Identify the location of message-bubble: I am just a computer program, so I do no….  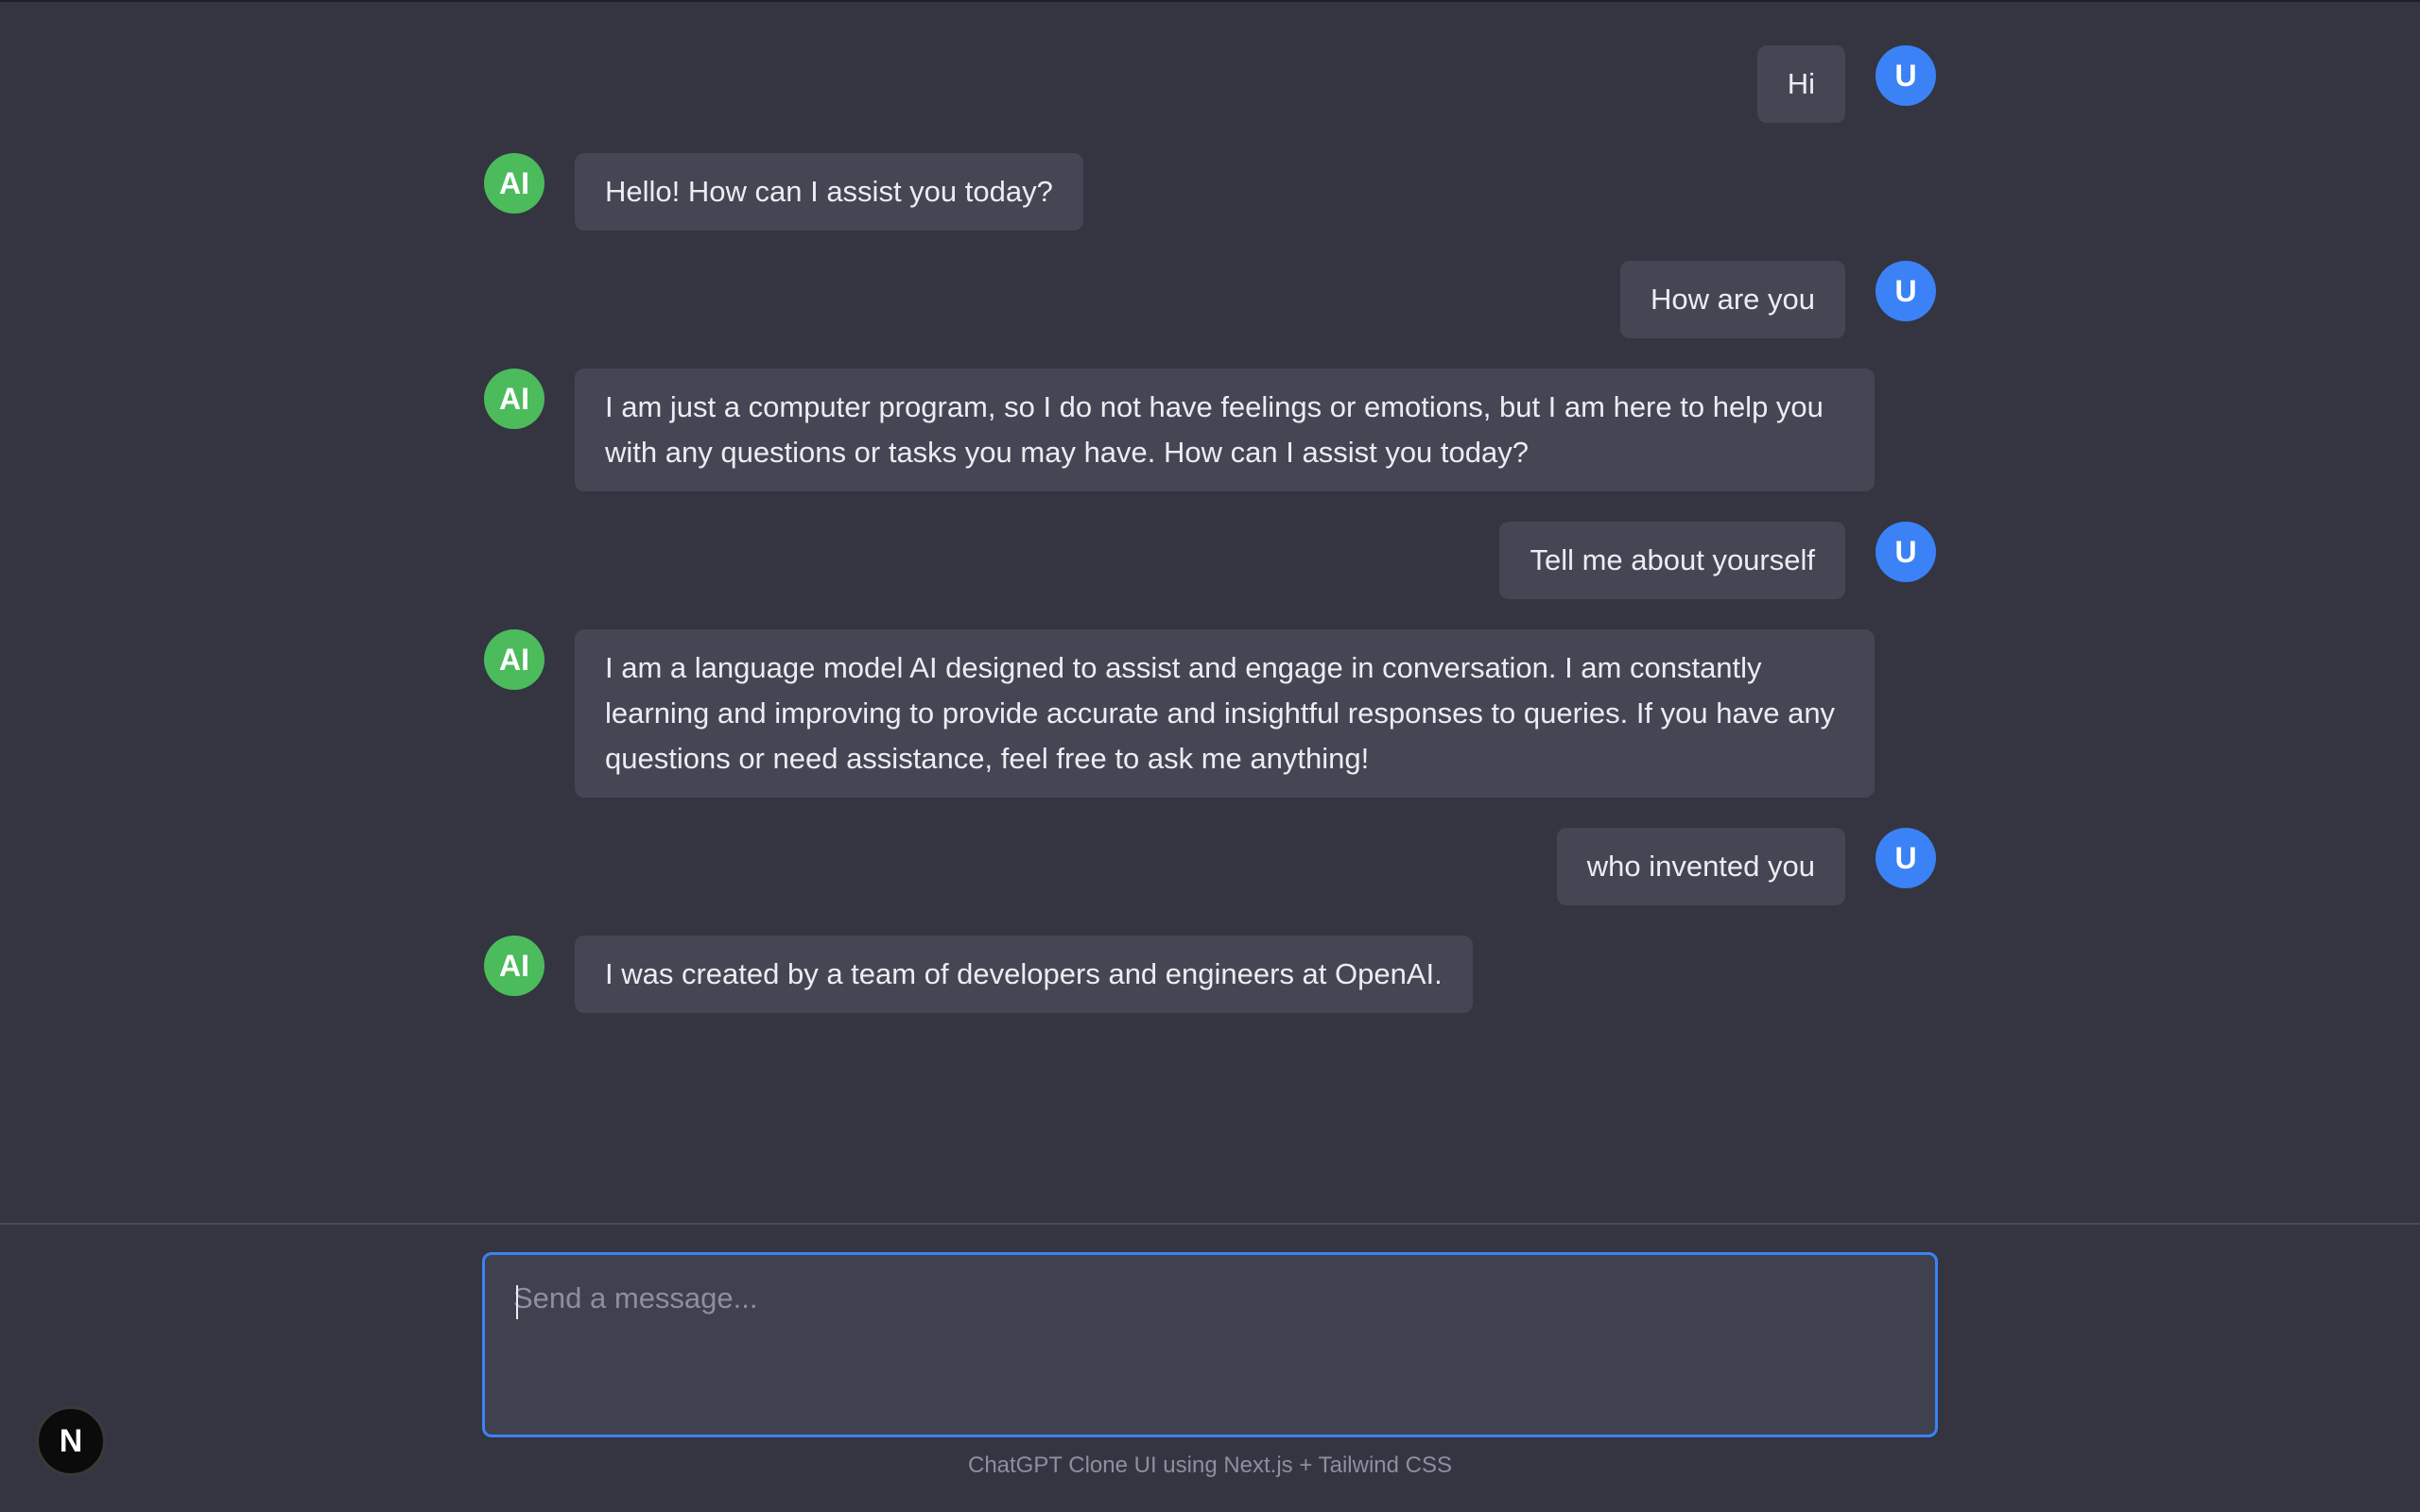
(1225, 430).